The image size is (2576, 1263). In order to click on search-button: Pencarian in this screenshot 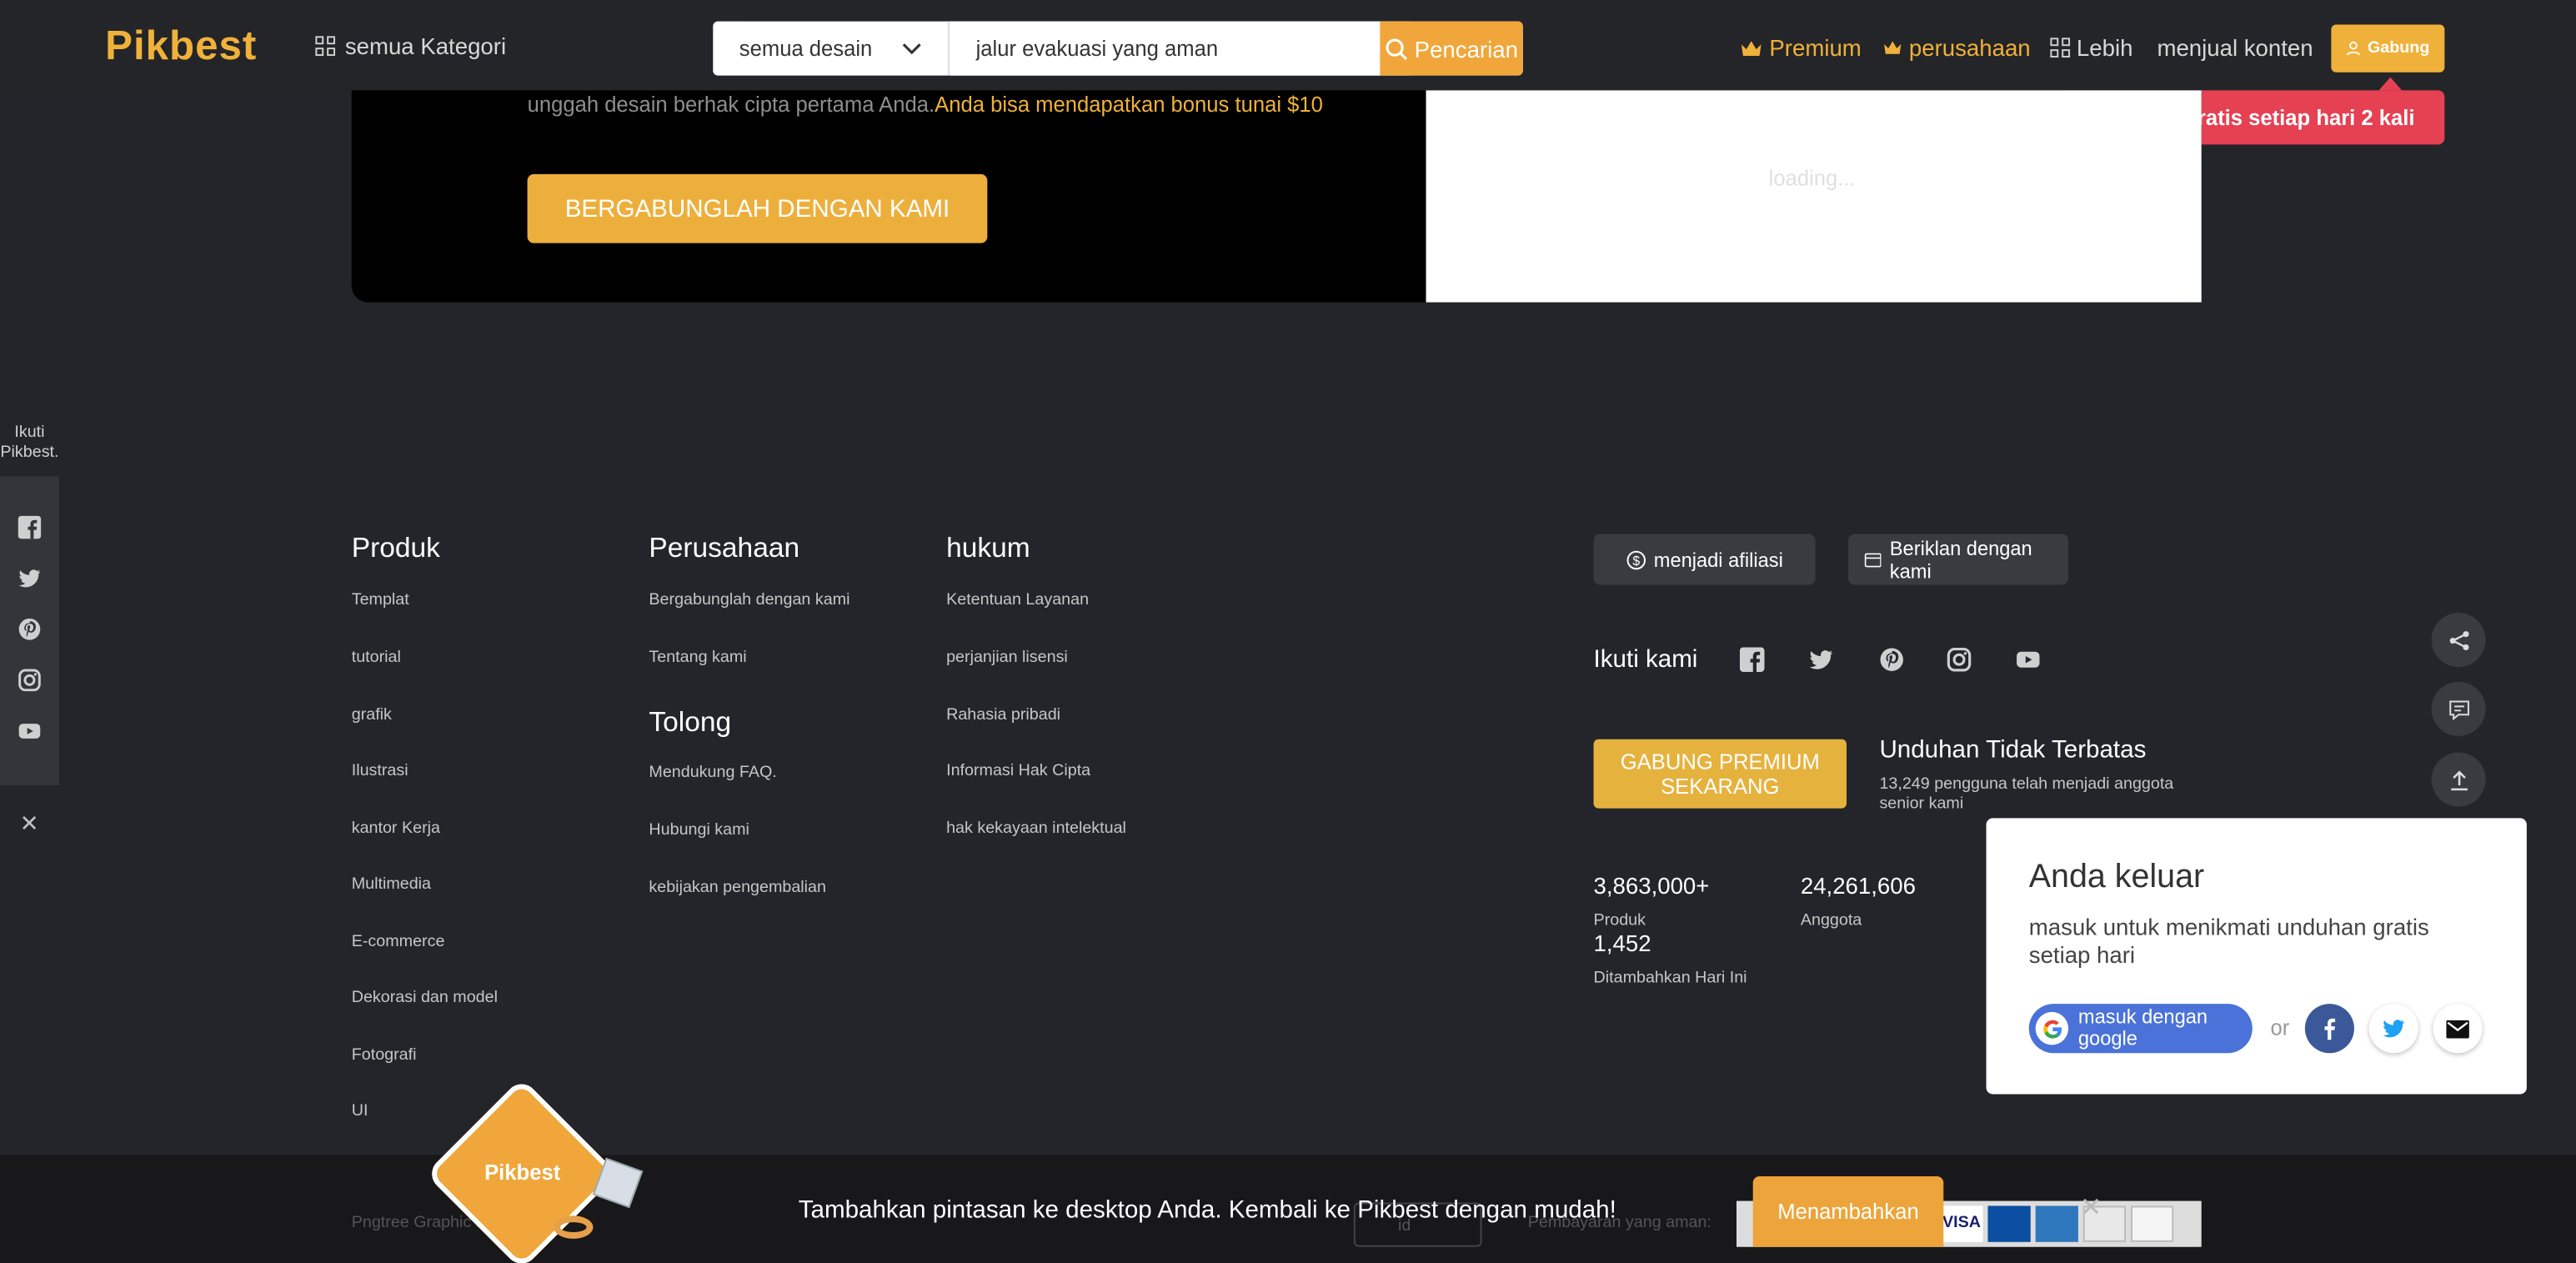, I will do `click(1451, 48)`.